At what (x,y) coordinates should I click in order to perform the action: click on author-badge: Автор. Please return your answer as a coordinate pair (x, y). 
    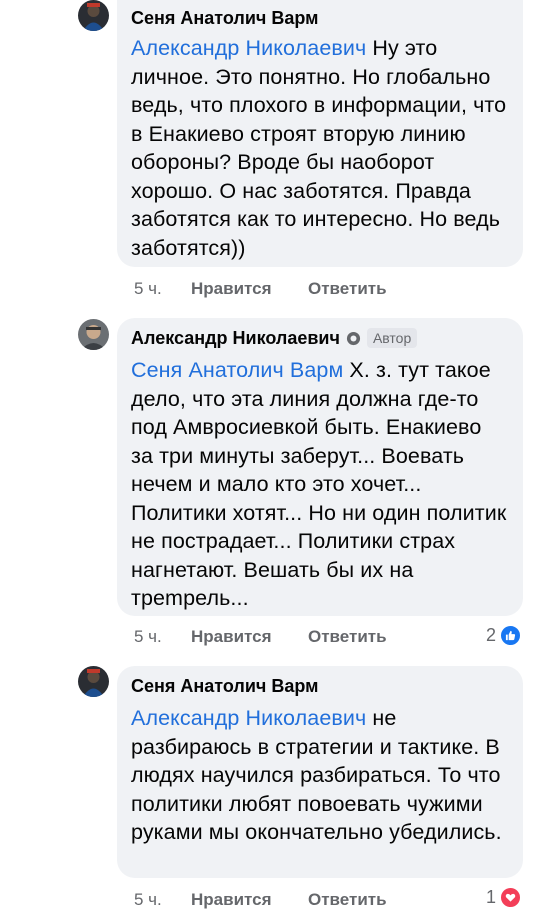
    Looking at the image, I should click on (392, 338).